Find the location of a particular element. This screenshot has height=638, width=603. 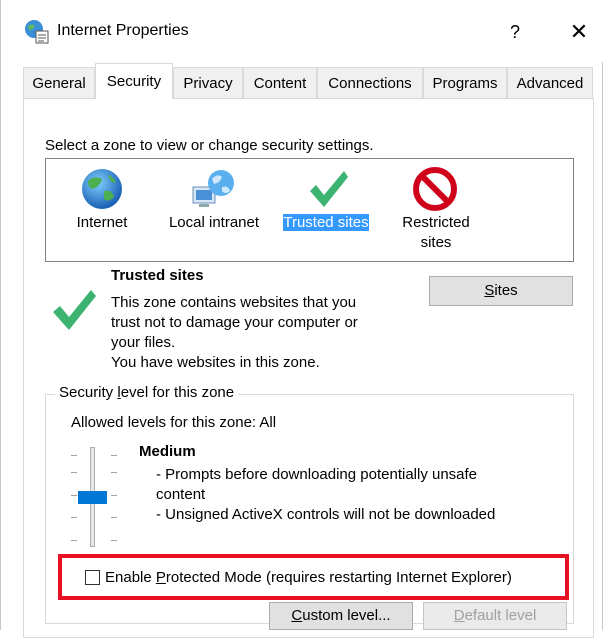

protected-mode-checkbox is located at coordinates (92, 577).